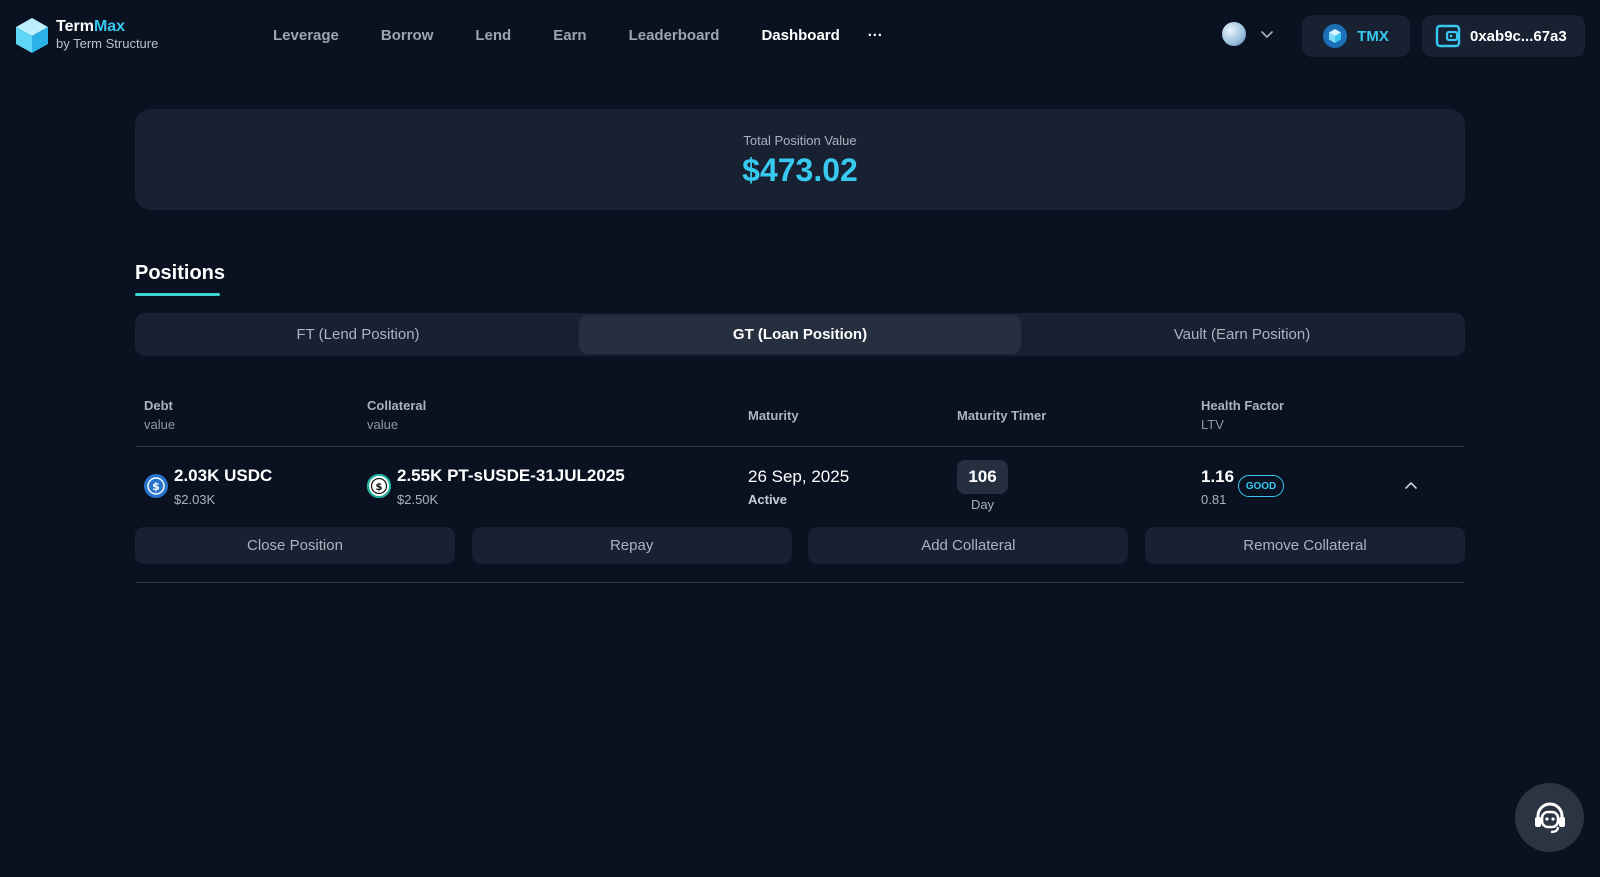  What do you see at coordinates (195, 499) in the screenshot?
I see `debt-value: $2.03K` at bounding box center [195, 499].